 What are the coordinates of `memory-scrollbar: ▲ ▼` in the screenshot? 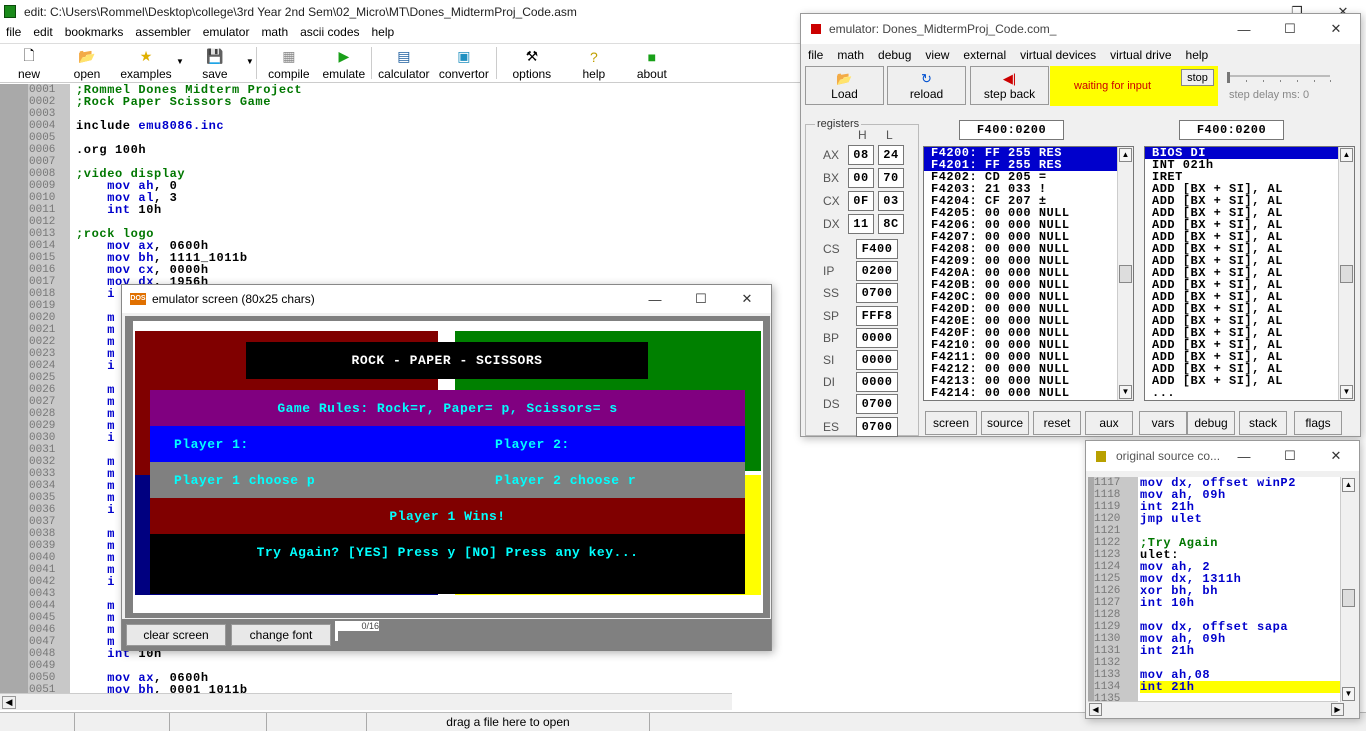 It's located at (1125, 273).